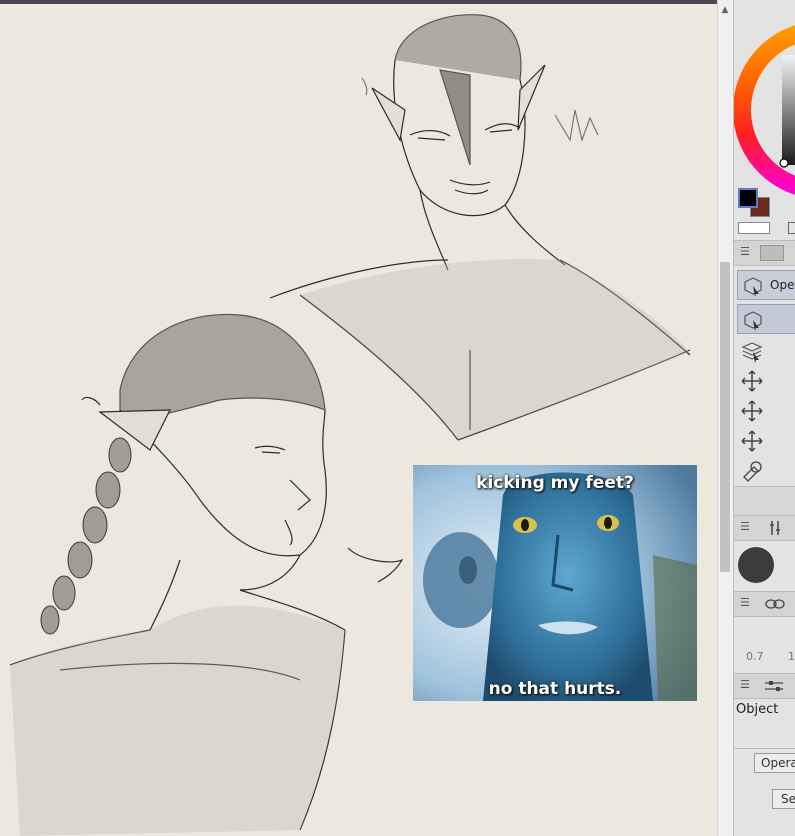 This screenshot has width=795, height=836. I want to click on transparent-color-icon, so click(754, 228).